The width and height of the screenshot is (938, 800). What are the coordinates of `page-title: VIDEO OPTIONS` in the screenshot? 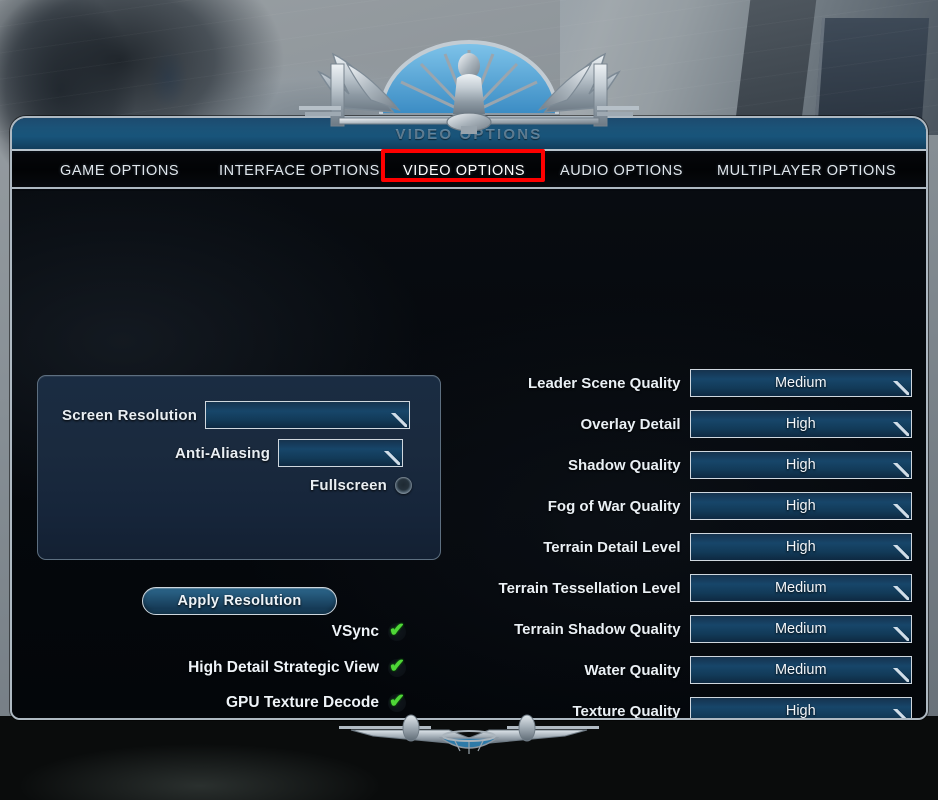 It's located at (469, 134).